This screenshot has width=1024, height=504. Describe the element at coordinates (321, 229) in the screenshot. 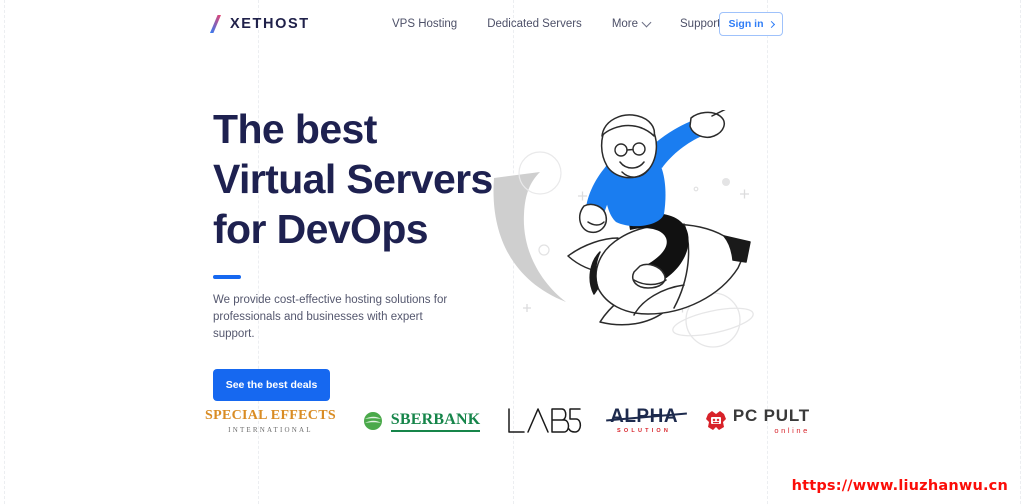

I see `hero-title-line: for DevOps` at that location.